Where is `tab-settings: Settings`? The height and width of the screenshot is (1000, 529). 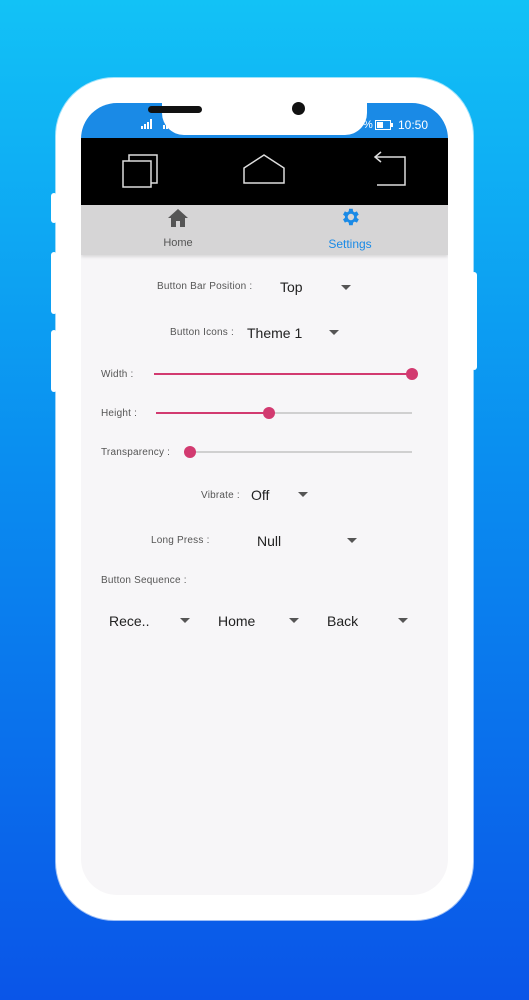 tab-settings: Settings is located at coordinates (350, 230).